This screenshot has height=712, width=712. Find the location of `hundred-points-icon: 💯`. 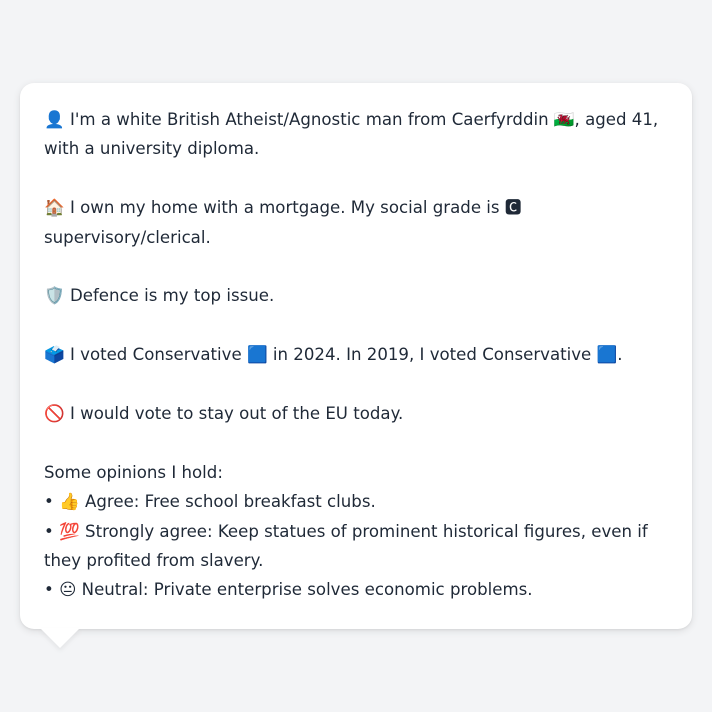

hundred-points-icon: 💯 is located at coordinates (69, 531).